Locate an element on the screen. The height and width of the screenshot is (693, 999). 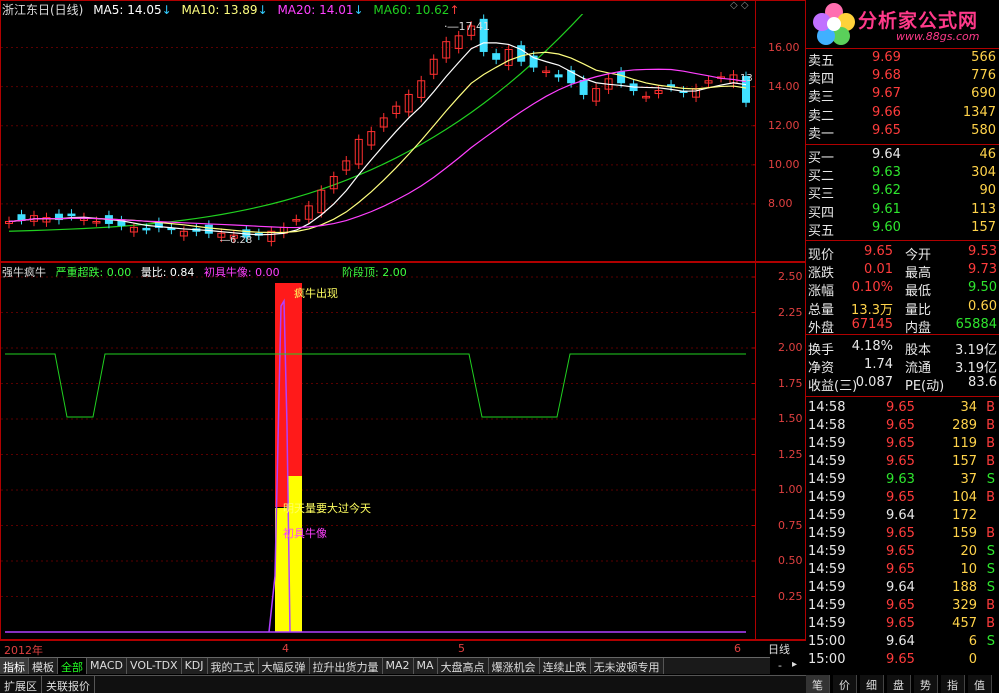
bid-row: 买三 9.62 90 is located at coordinates (902, 192).